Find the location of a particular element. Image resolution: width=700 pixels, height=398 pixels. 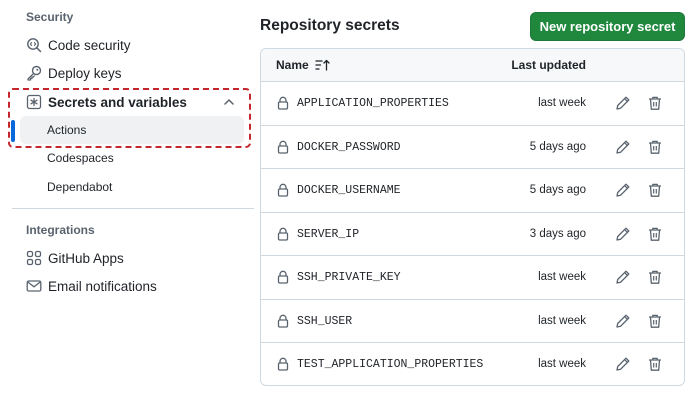

table-header: Name Last updated is located at coordinates (472, 65).